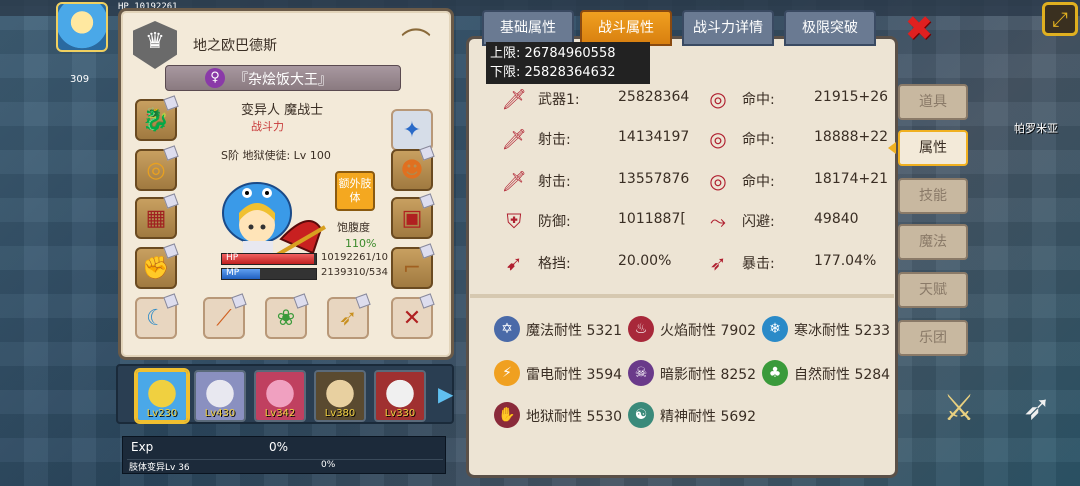  I want to click on stat-value: 1011887[, so click(652, 219).